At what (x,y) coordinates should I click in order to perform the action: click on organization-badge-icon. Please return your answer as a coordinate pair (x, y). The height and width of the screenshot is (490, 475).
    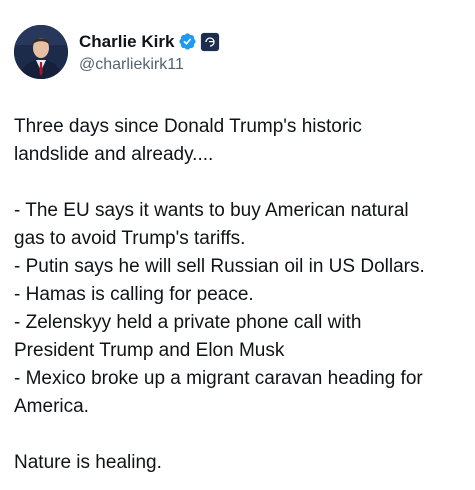
    Looking at the image, I should click on (210, 41).